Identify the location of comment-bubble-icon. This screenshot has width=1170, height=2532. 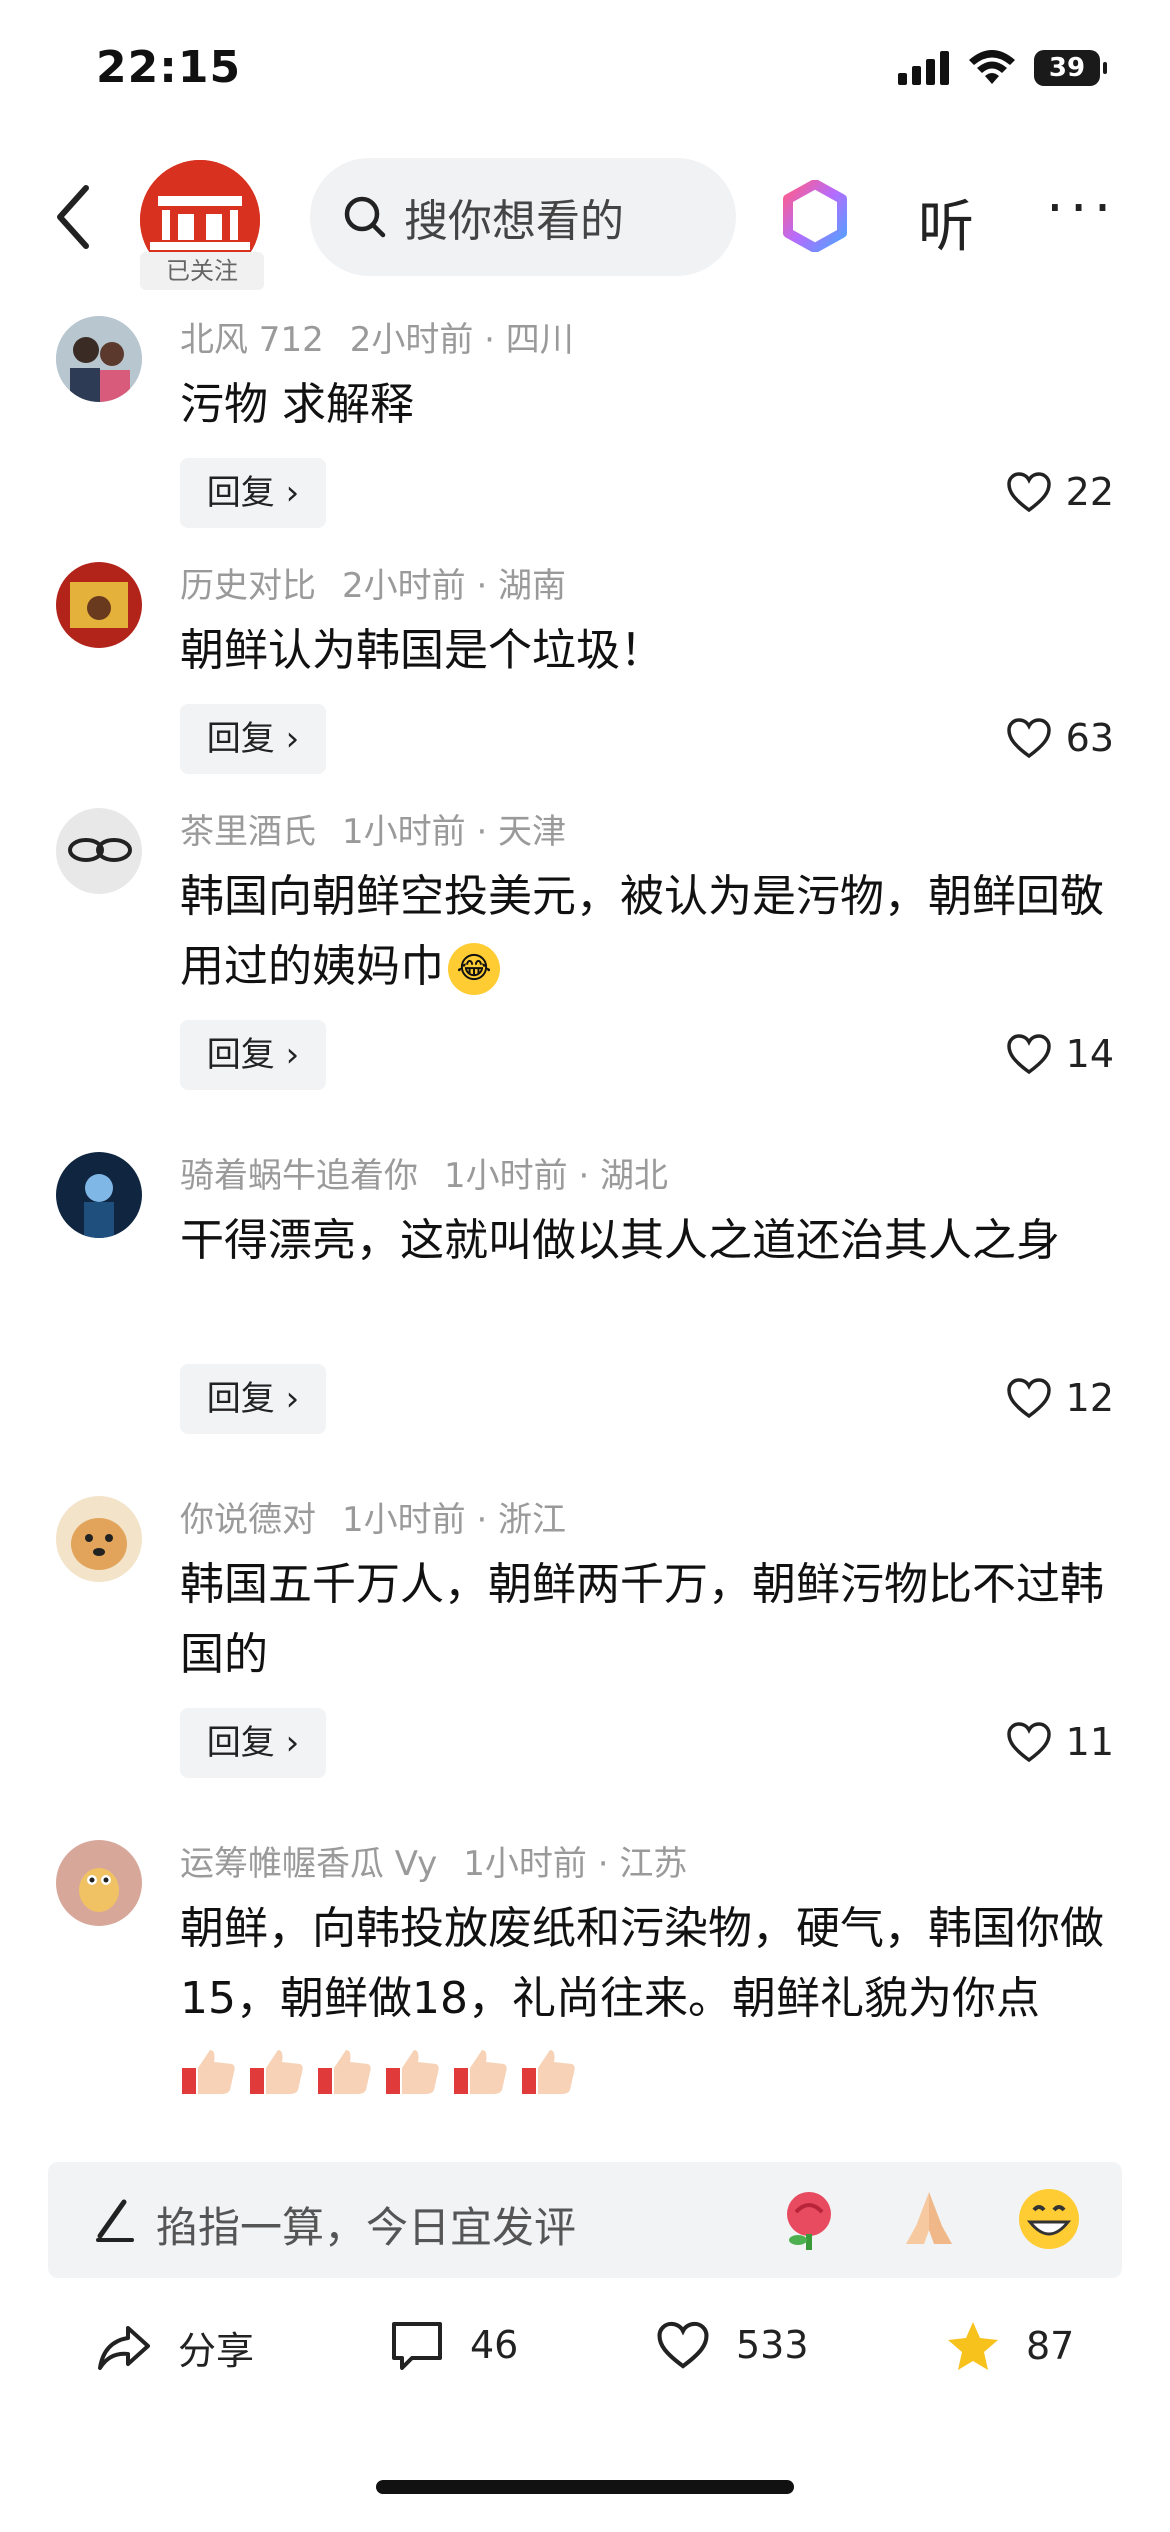
(417, 2346).